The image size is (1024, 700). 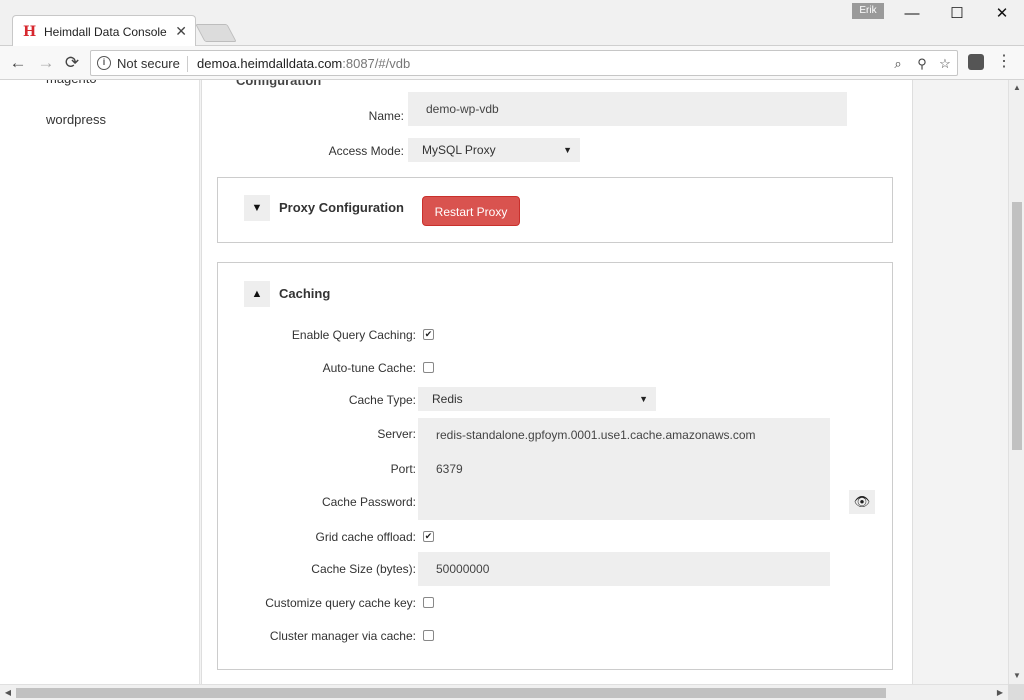 I want to click on new-tab-button, so click(x=216, y=33).